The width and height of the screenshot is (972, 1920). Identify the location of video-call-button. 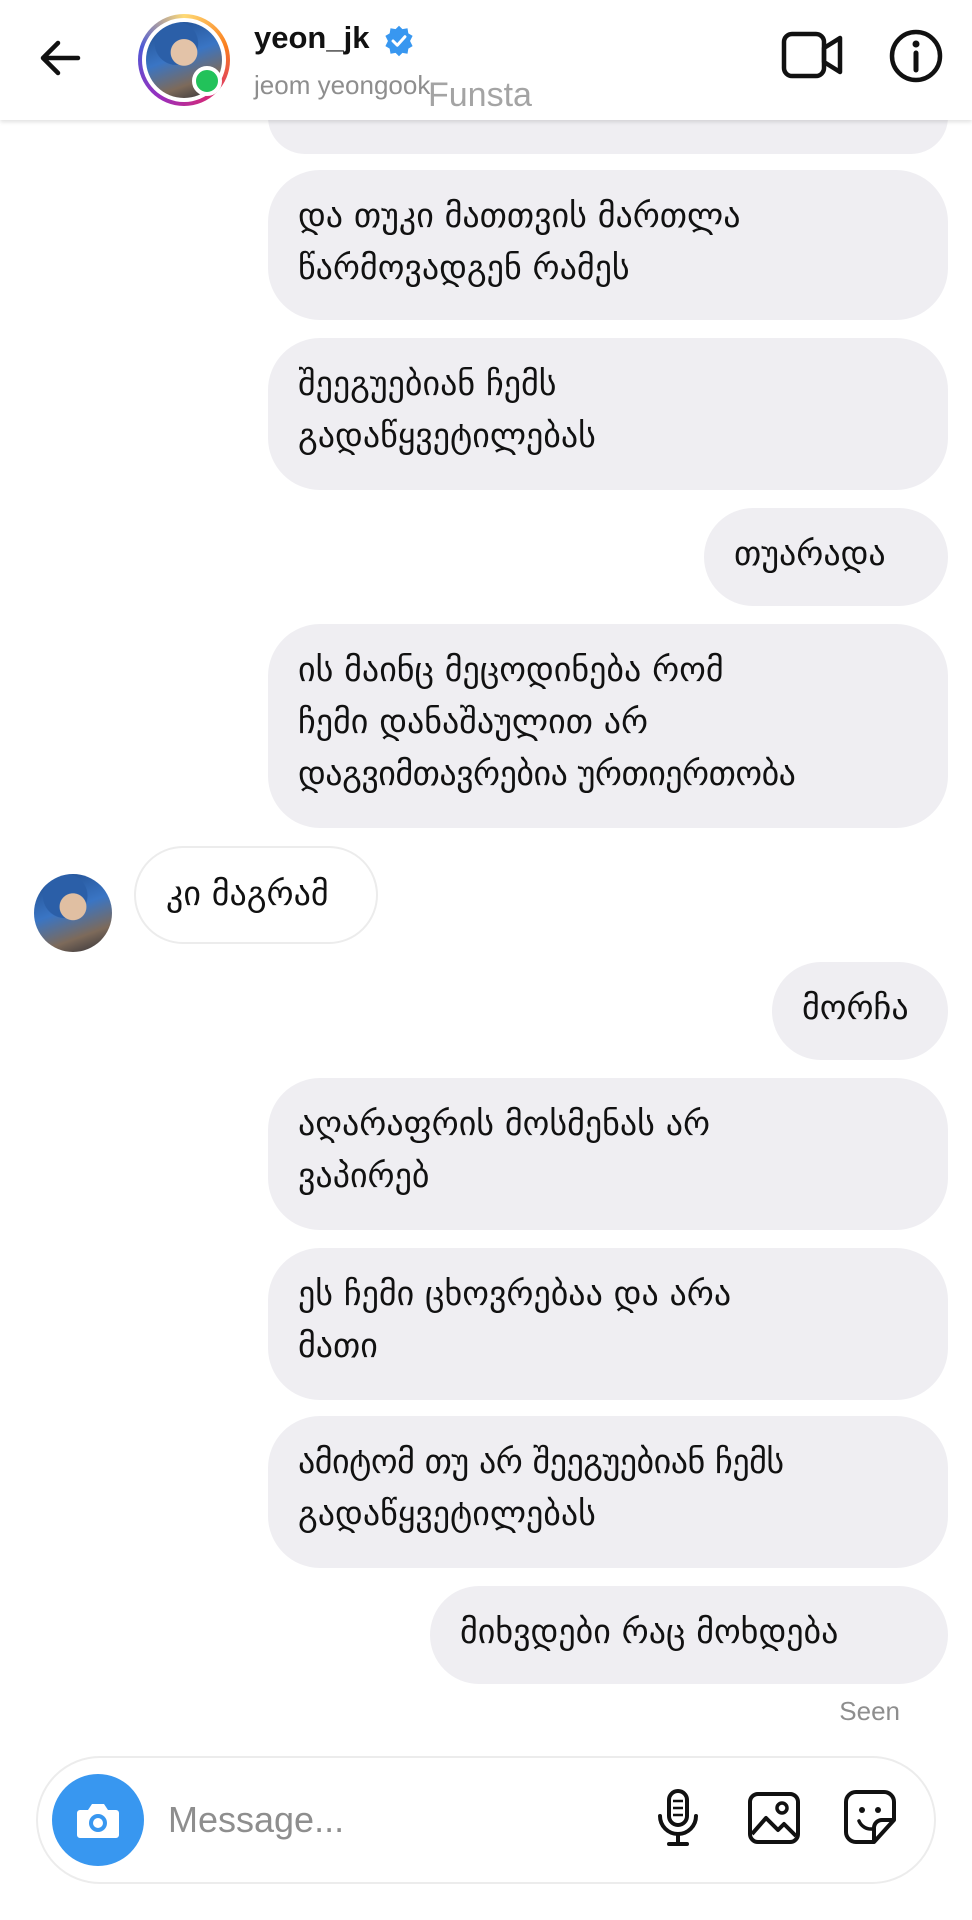
(812, 55).